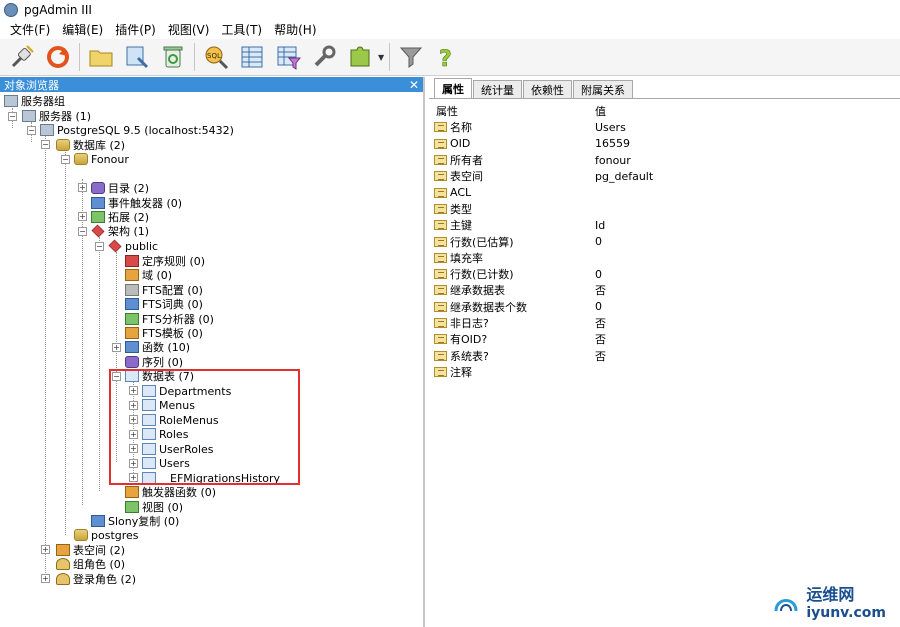  What do you see at coordinates (497, 89) in the screenshot?
I see `tab-statistics: 统计量` at bounding box center [497, 89].